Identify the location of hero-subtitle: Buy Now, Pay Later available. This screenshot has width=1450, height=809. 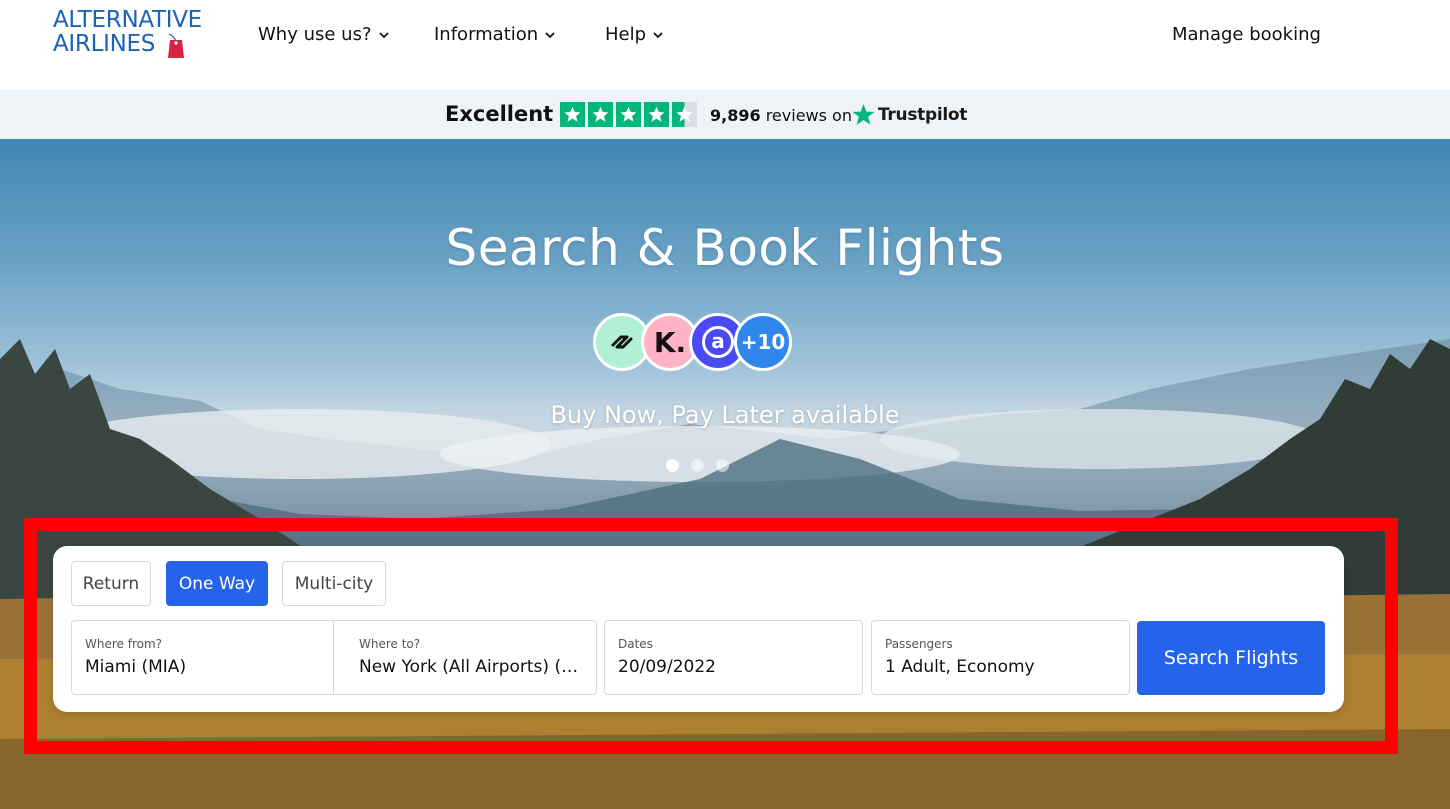
(725, 415).